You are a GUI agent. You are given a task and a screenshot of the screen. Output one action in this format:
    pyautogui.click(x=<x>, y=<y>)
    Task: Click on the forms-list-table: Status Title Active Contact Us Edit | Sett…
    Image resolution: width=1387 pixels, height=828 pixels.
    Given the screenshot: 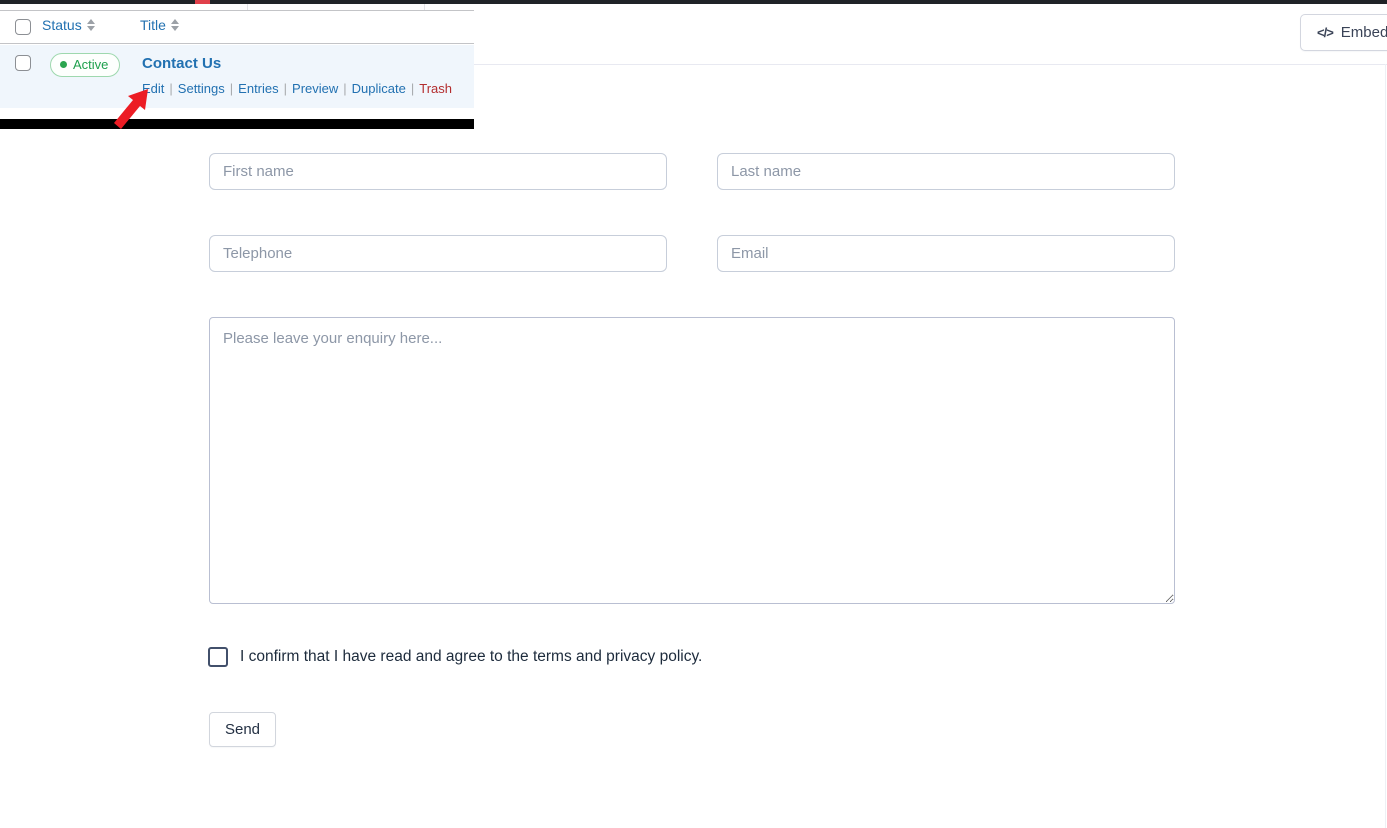 What is the action you would take?
    pyautogui.click(x=237, y=66)
    